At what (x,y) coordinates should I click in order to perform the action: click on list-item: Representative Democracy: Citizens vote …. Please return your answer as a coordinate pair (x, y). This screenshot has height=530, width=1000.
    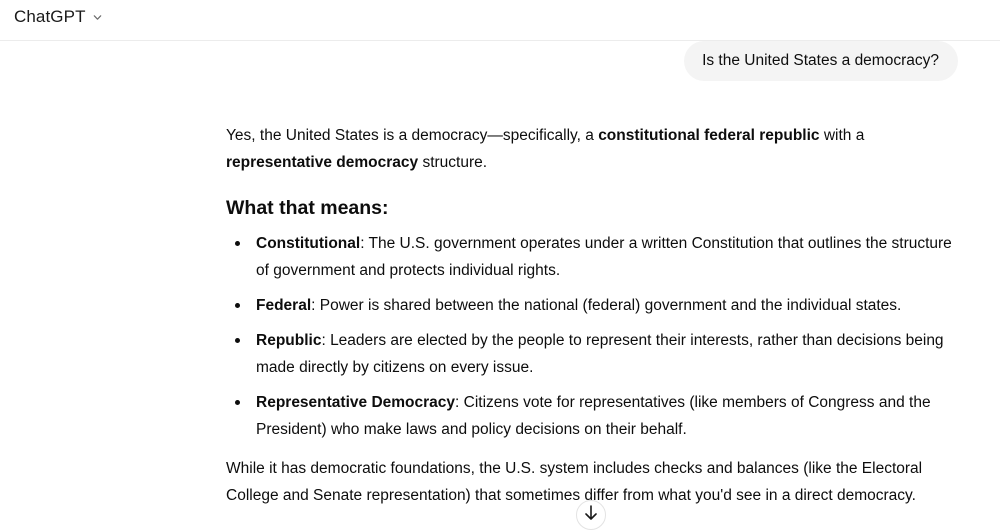
    Looking at the image, I should click on (596, 416).